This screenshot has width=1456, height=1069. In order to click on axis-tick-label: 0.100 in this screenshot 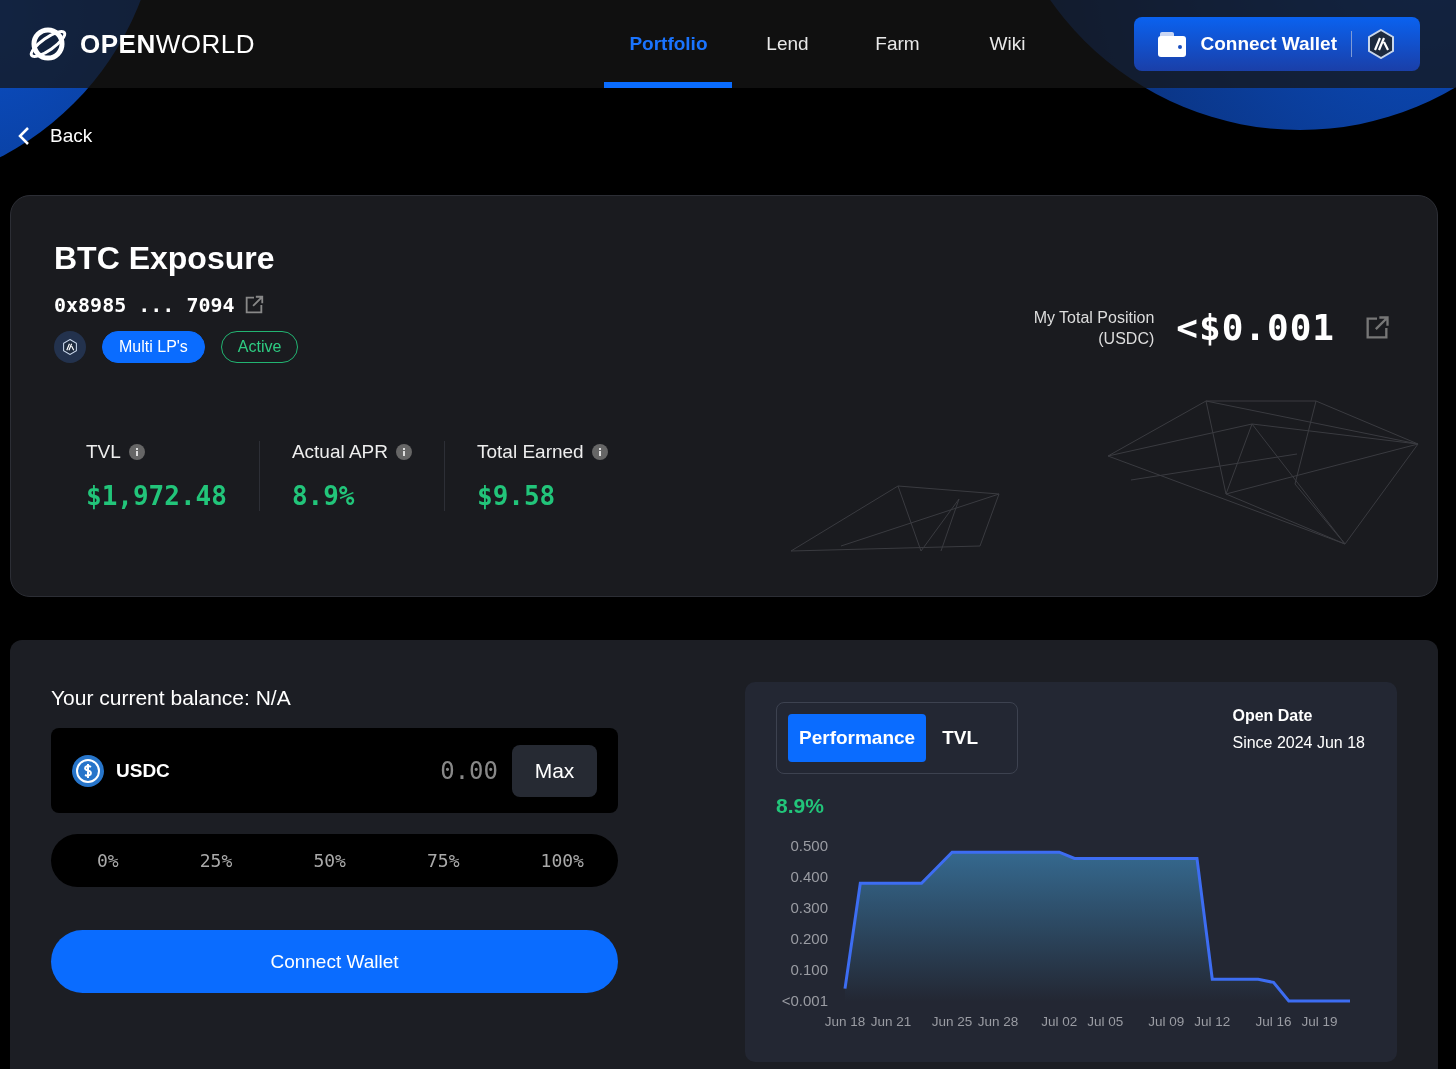, I will do `click(809, 969)`.